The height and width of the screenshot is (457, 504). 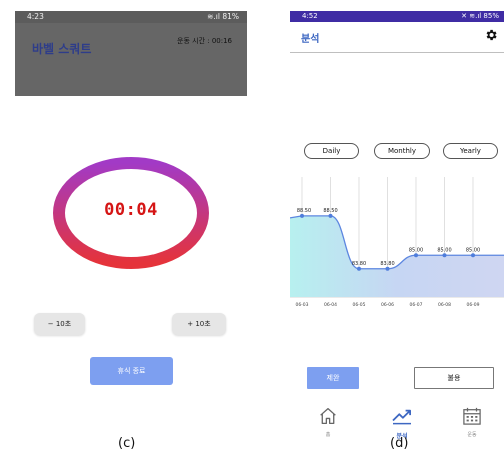 What do you see at coordinates (62, 49) in the screenshot?
I see `exercise-title: 바벨 스쿼트` at bounding box center [62, 49].